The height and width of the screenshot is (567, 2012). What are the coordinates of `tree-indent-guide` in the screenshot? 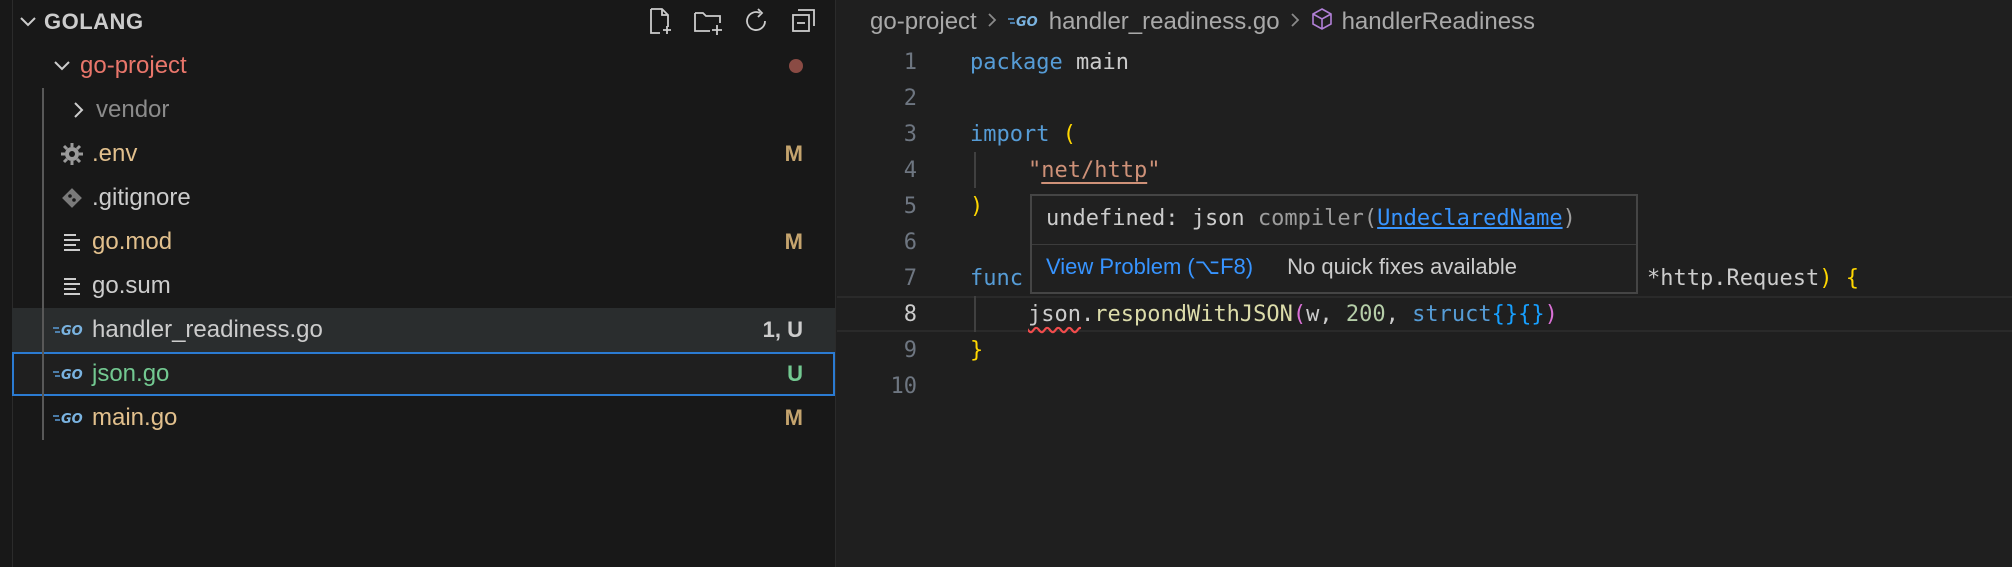 It's located at (43, 264).